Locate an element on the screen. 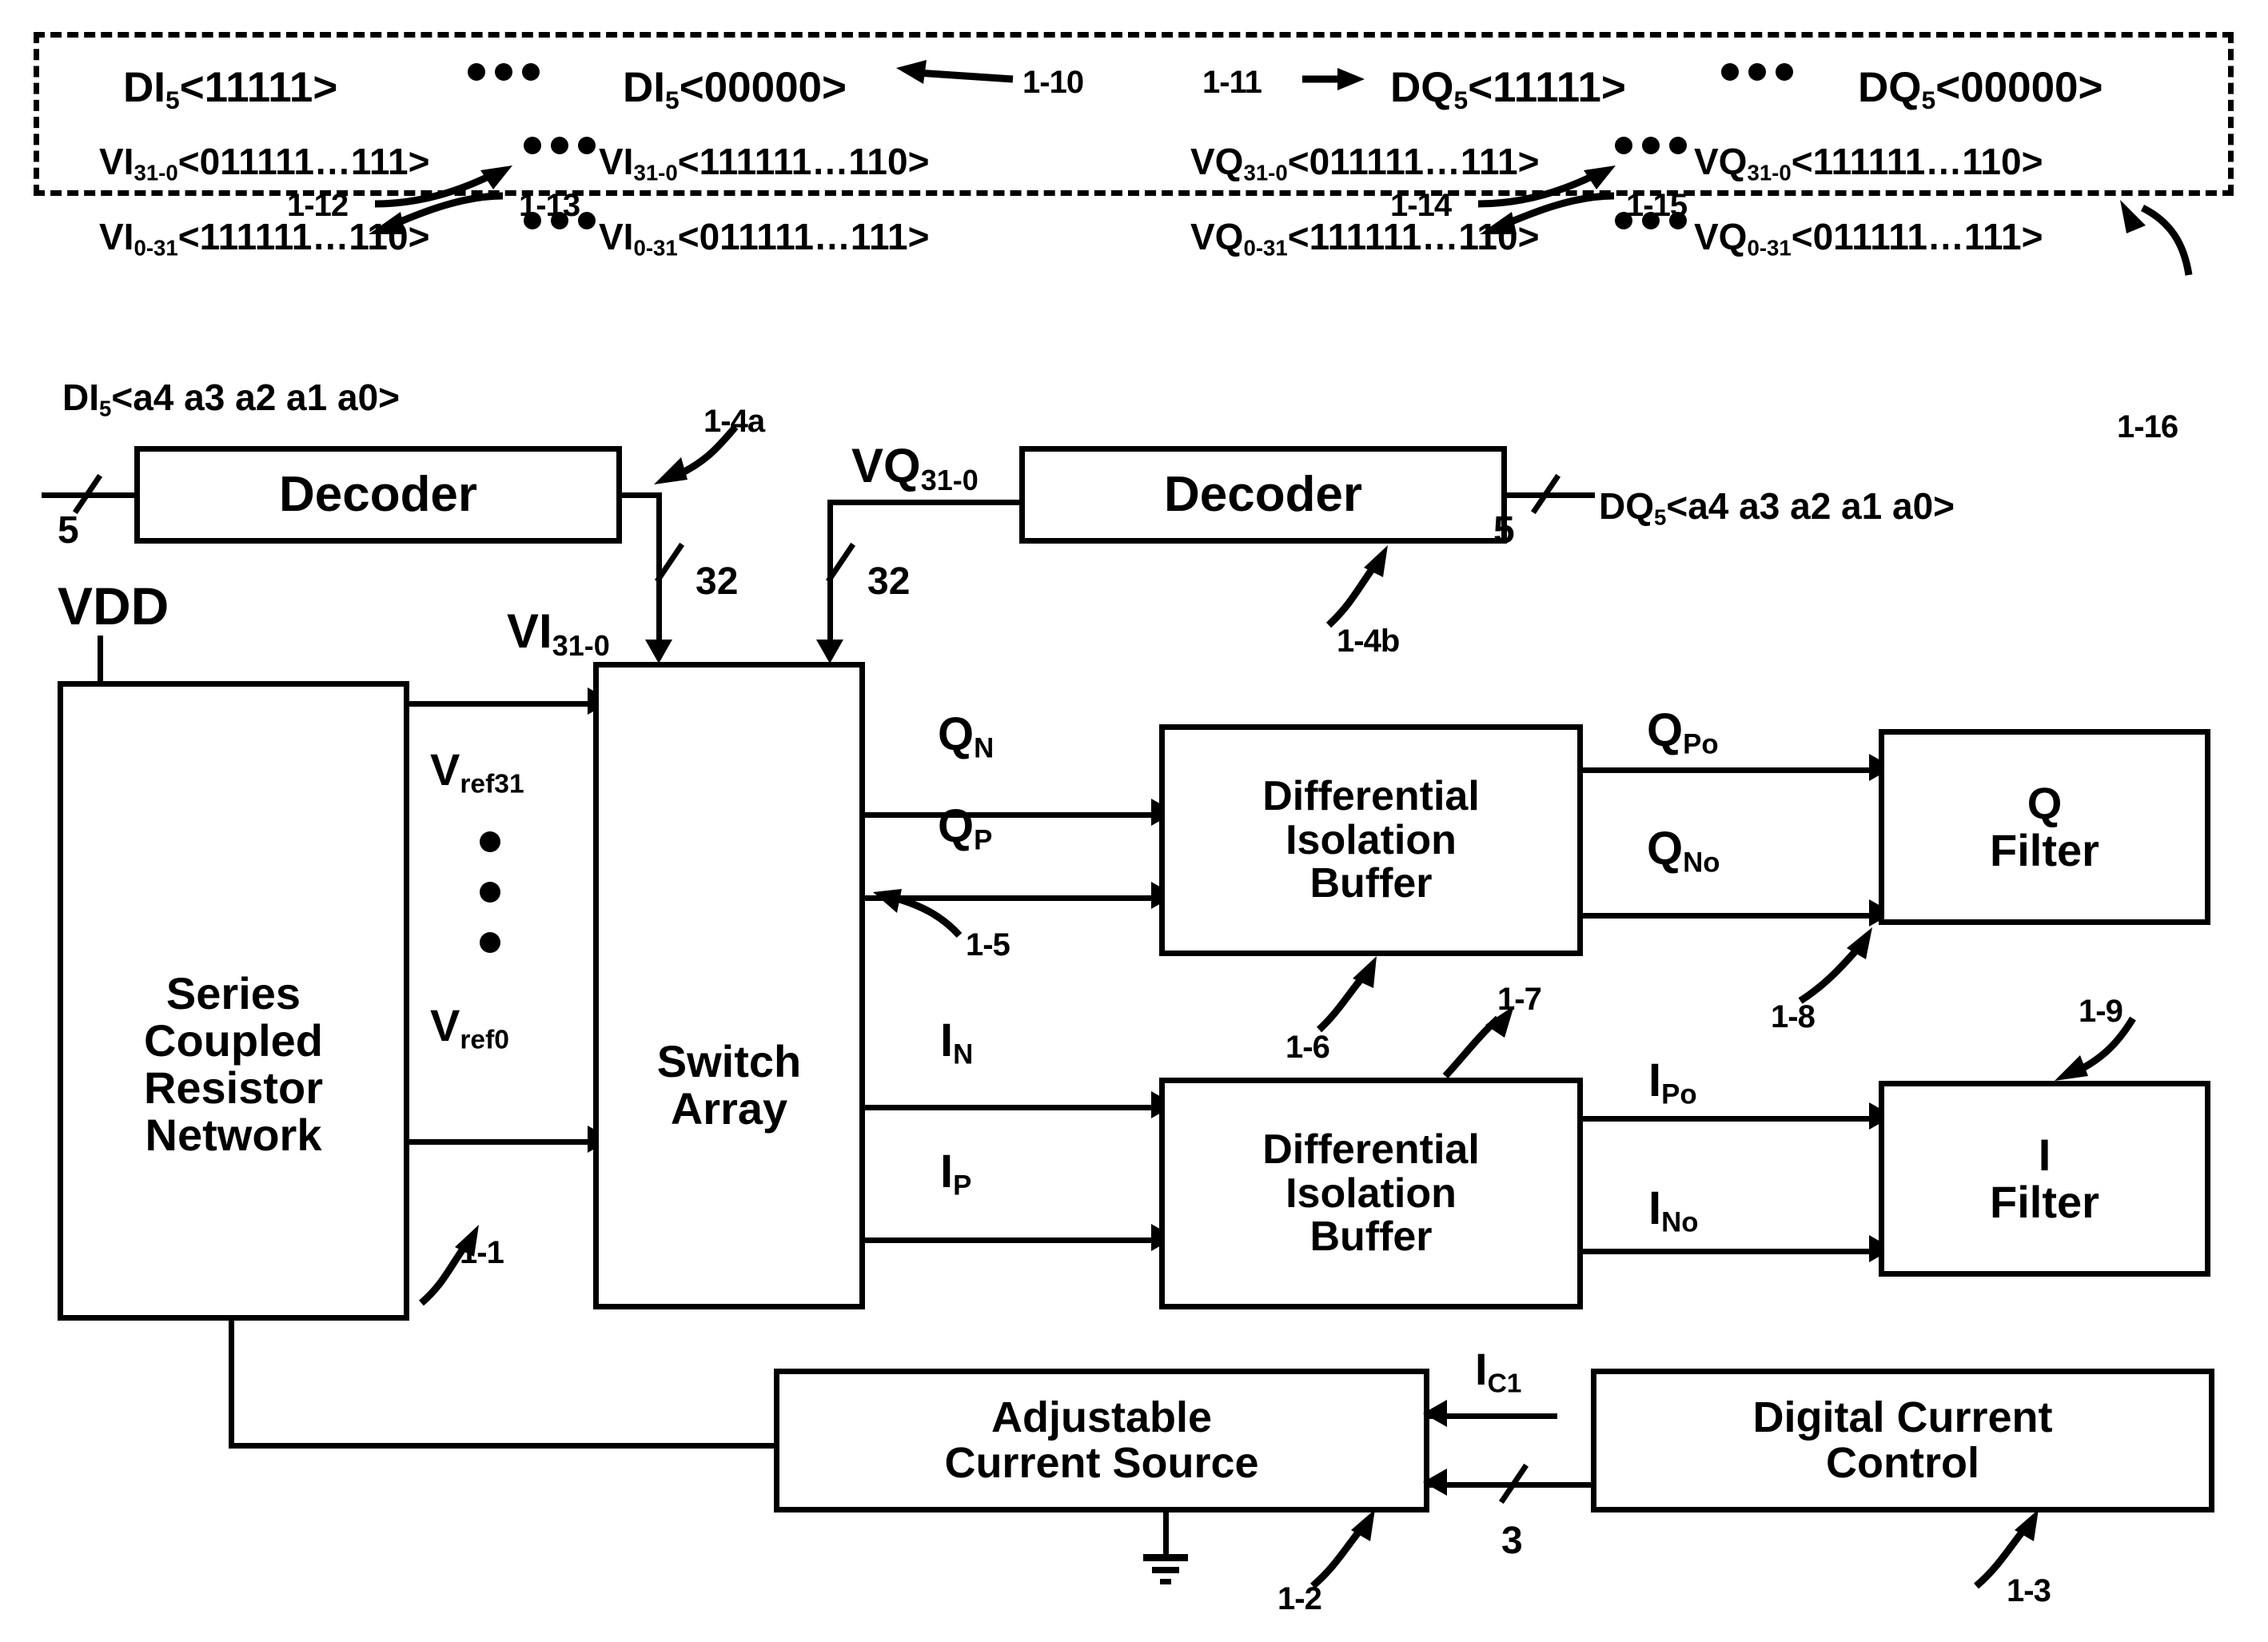  ref-1-1: 1-1 is located at coordinates (482, 1252).